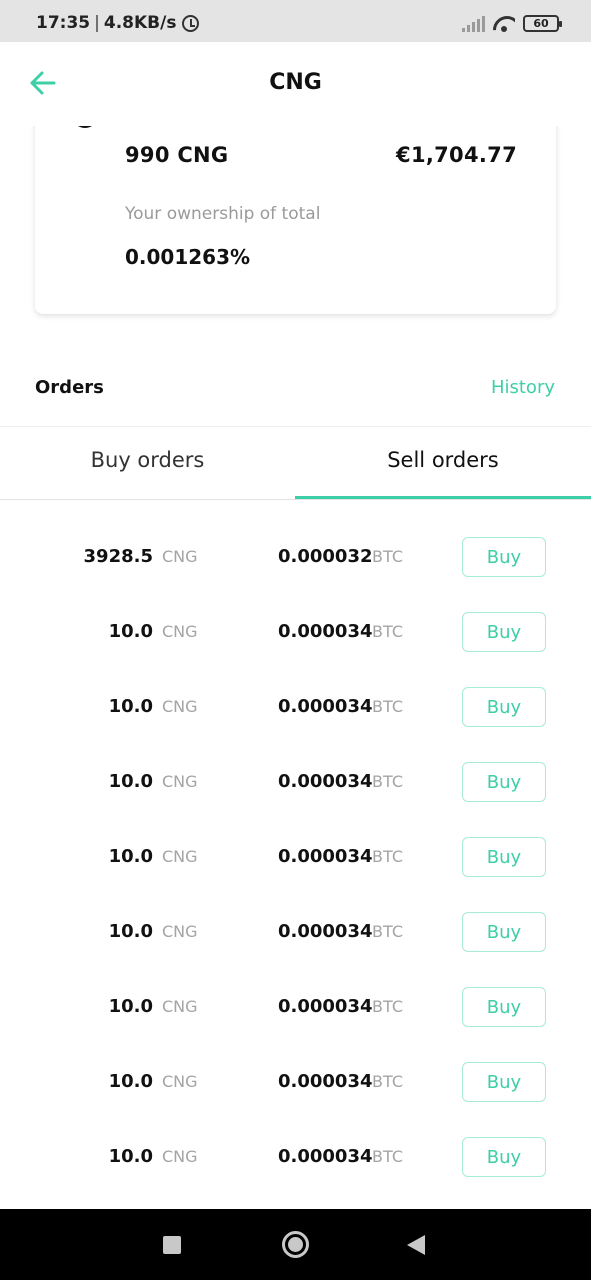 This screenshot has height=1280, width=591. I want to click on system-nav-bar, so click(295, 1244).